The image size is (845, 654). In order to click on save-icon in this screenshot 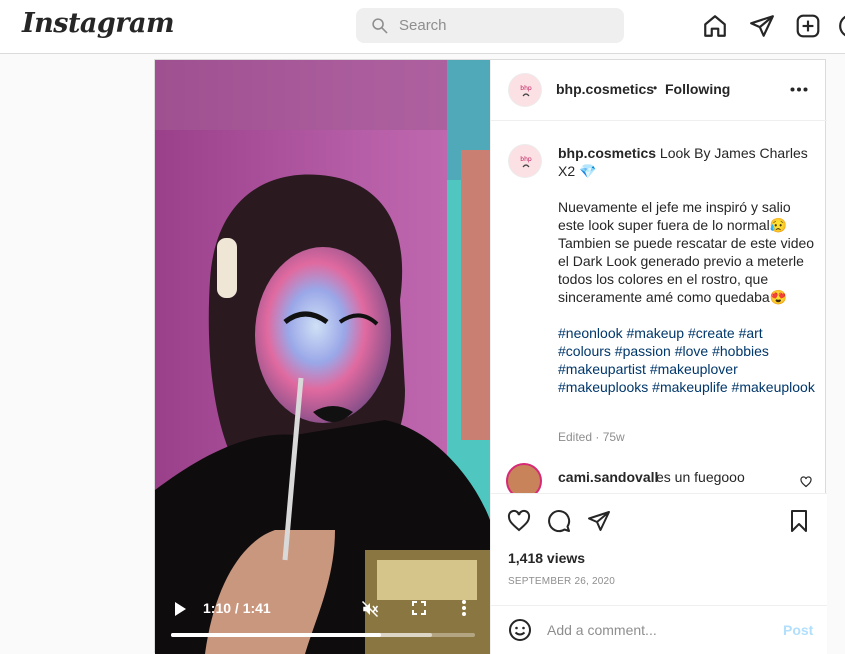, I will do `click(799, 521)`.